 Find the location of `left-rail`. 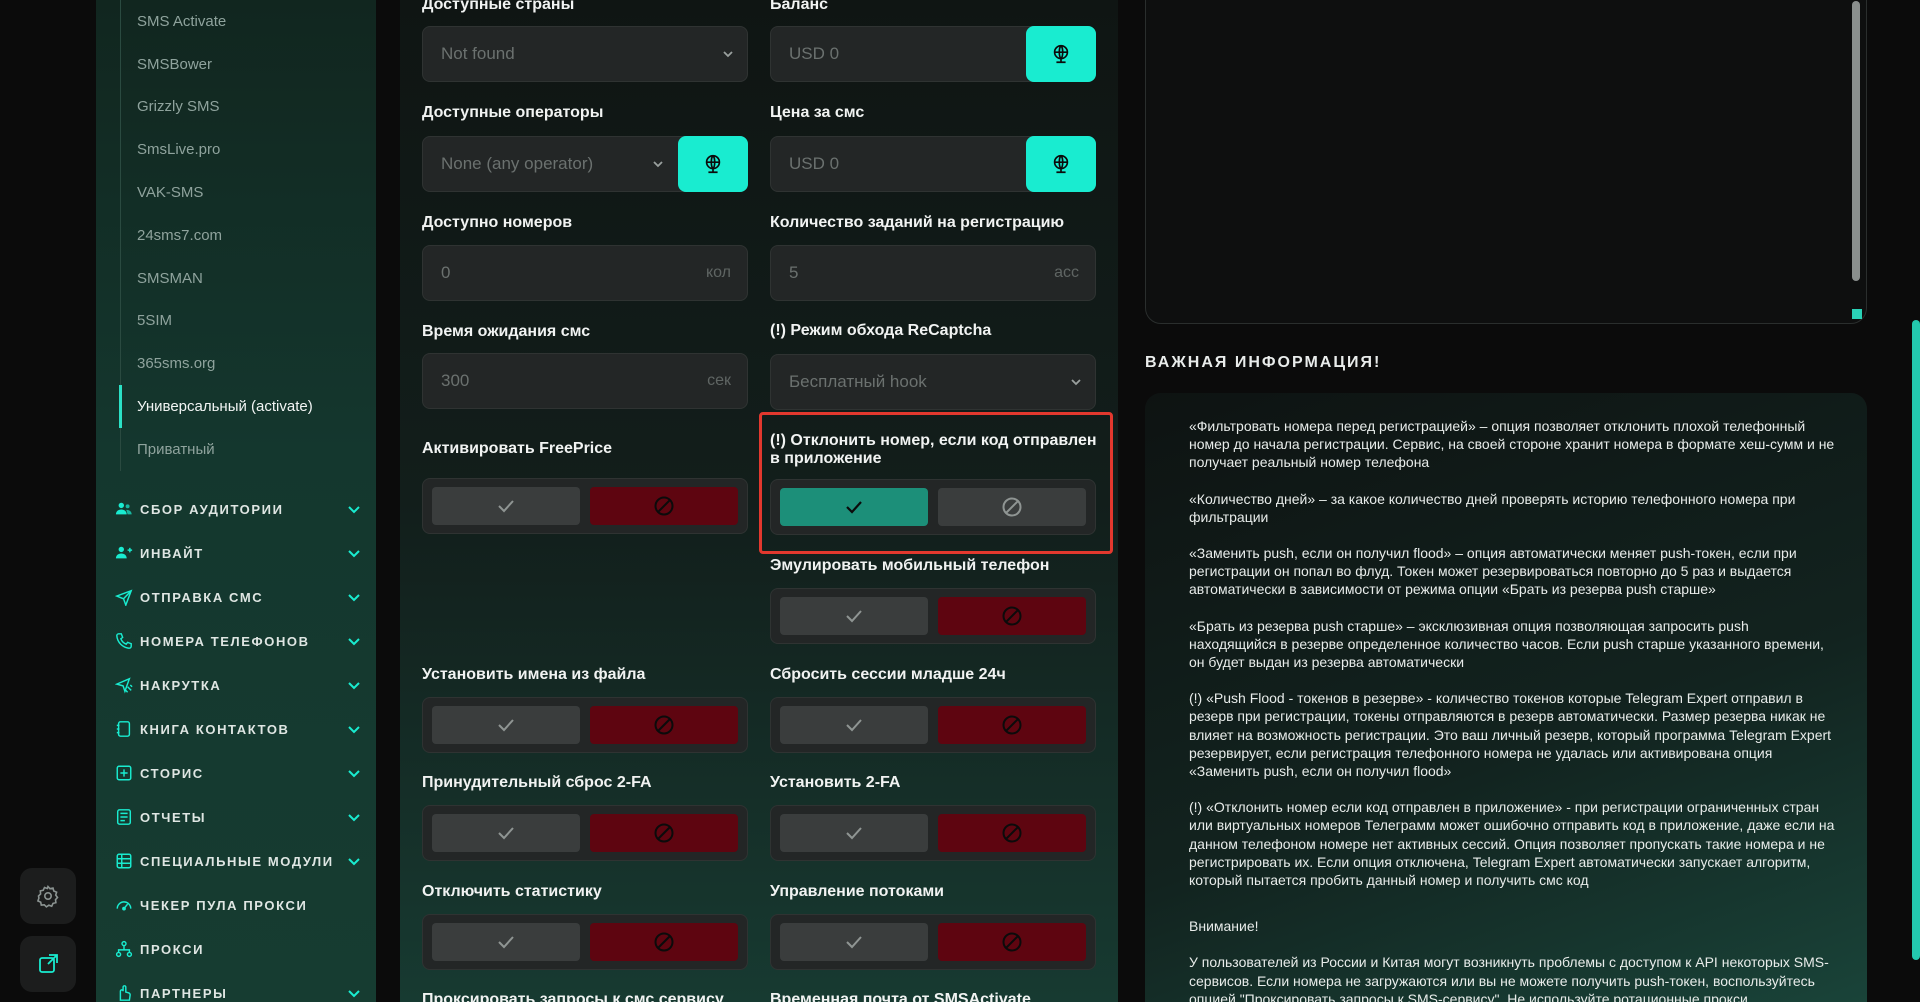

left-rail is located at coordinates (48, 501).